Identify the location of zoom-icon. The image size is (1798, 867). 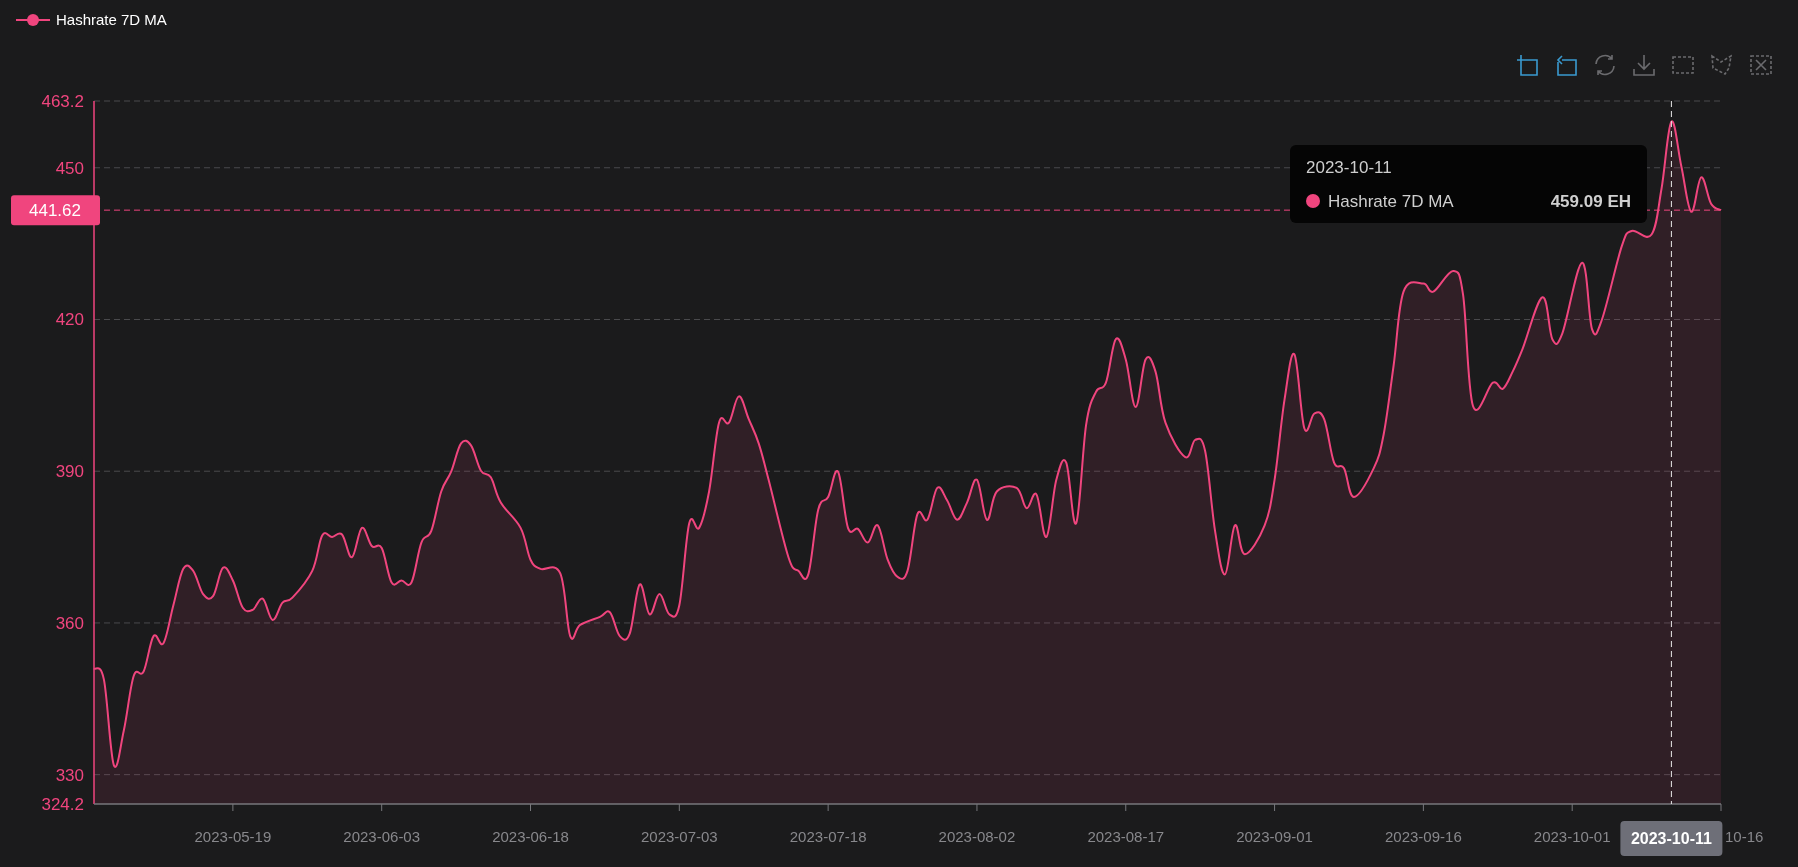
(1527, 65).